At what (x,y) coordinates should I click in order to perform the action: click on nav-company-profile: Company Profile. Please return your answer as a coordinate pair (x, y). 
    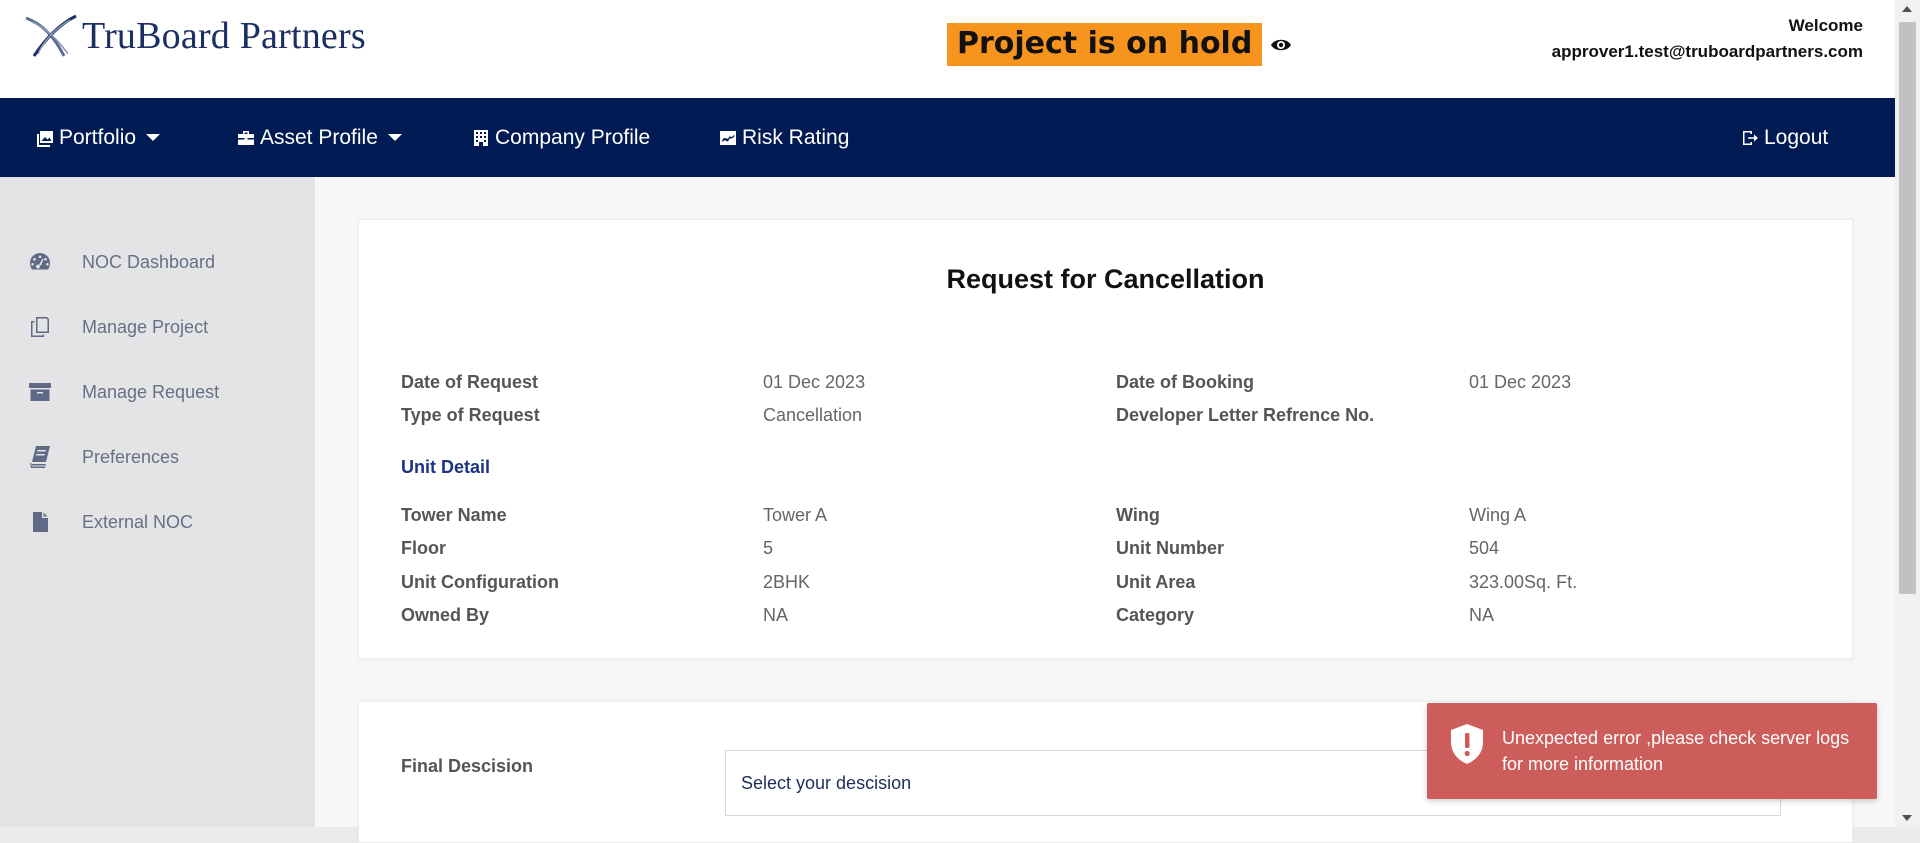
    Looking at the image, I should click on (561, 137).